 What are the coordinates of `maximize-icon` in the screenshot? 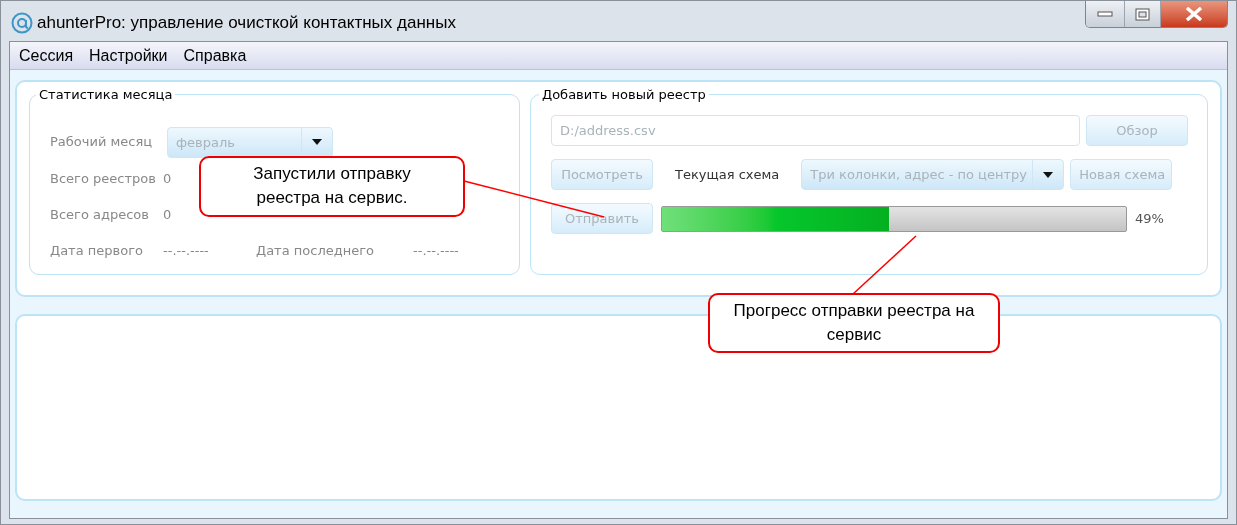 It's located at (1142, 14).